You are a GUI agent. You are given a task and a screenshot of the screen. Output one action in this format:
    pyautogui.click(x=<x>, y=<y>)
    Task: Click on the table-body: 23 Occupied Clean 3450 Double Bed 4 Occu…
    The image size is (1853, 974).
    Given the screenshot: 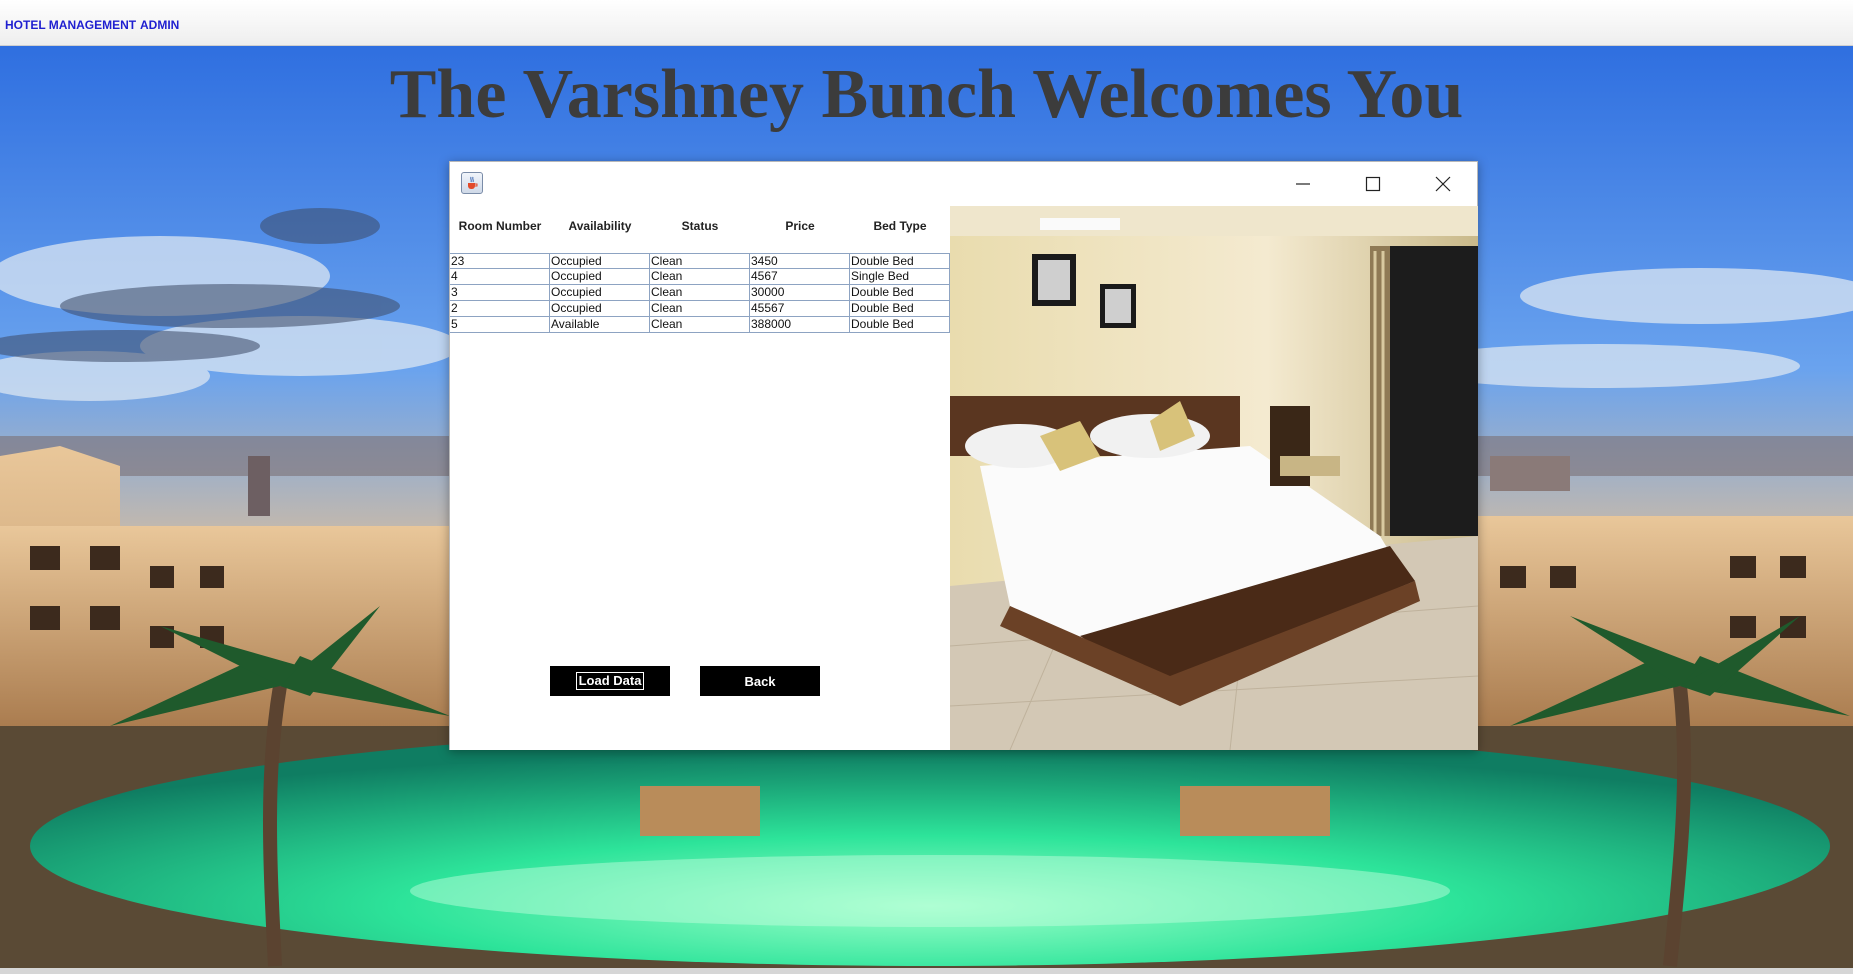 What is the action you would take?
    pyautogui.click(x=700, y=293)
    